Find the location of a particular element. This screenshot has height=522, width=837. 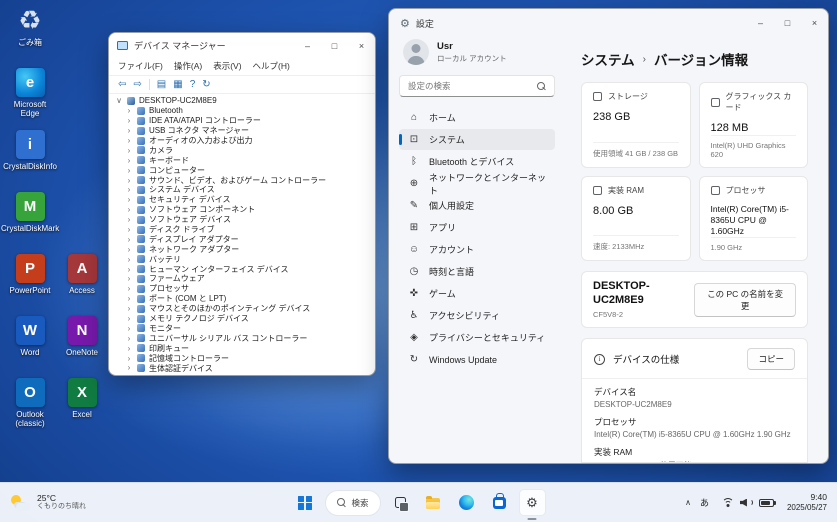

taskbar-tray: ∧ あ 9:40 2025/05/27 is located at coordinates (756, 502).